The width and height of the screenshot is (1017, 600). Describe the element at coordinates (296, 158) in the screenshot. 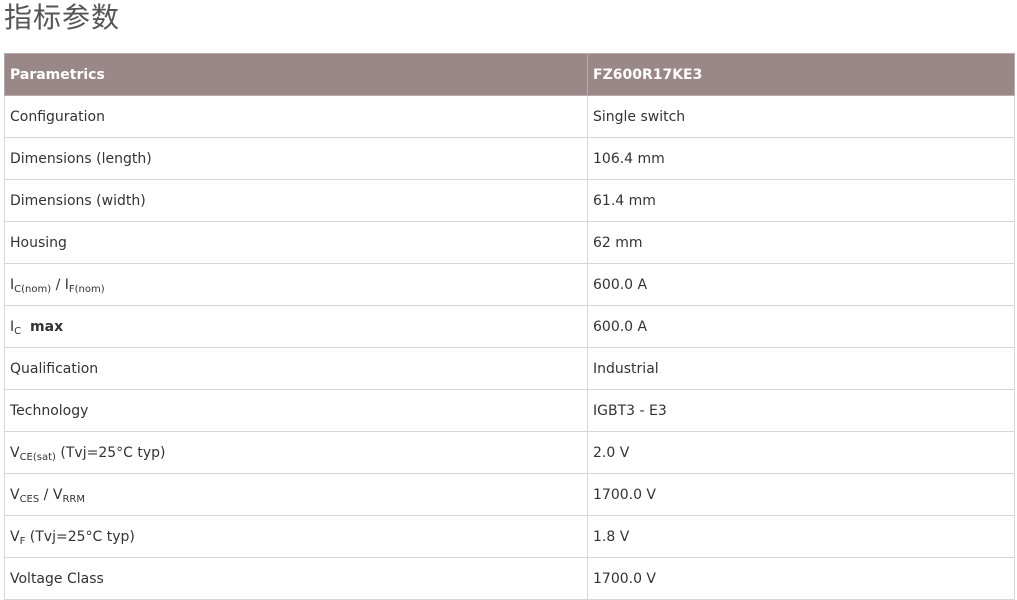

I see `row-label: Dimensions (length)` at that location.